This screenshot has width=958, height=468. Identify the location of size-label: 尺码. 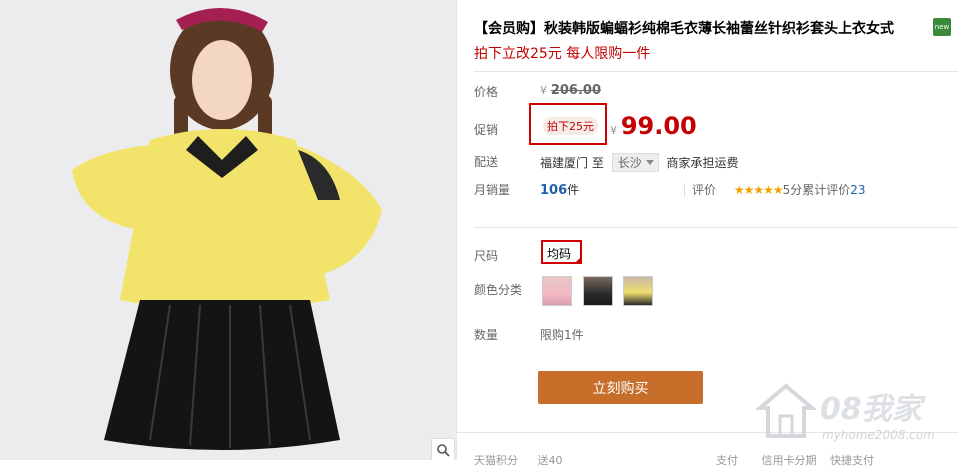
(486, 256).